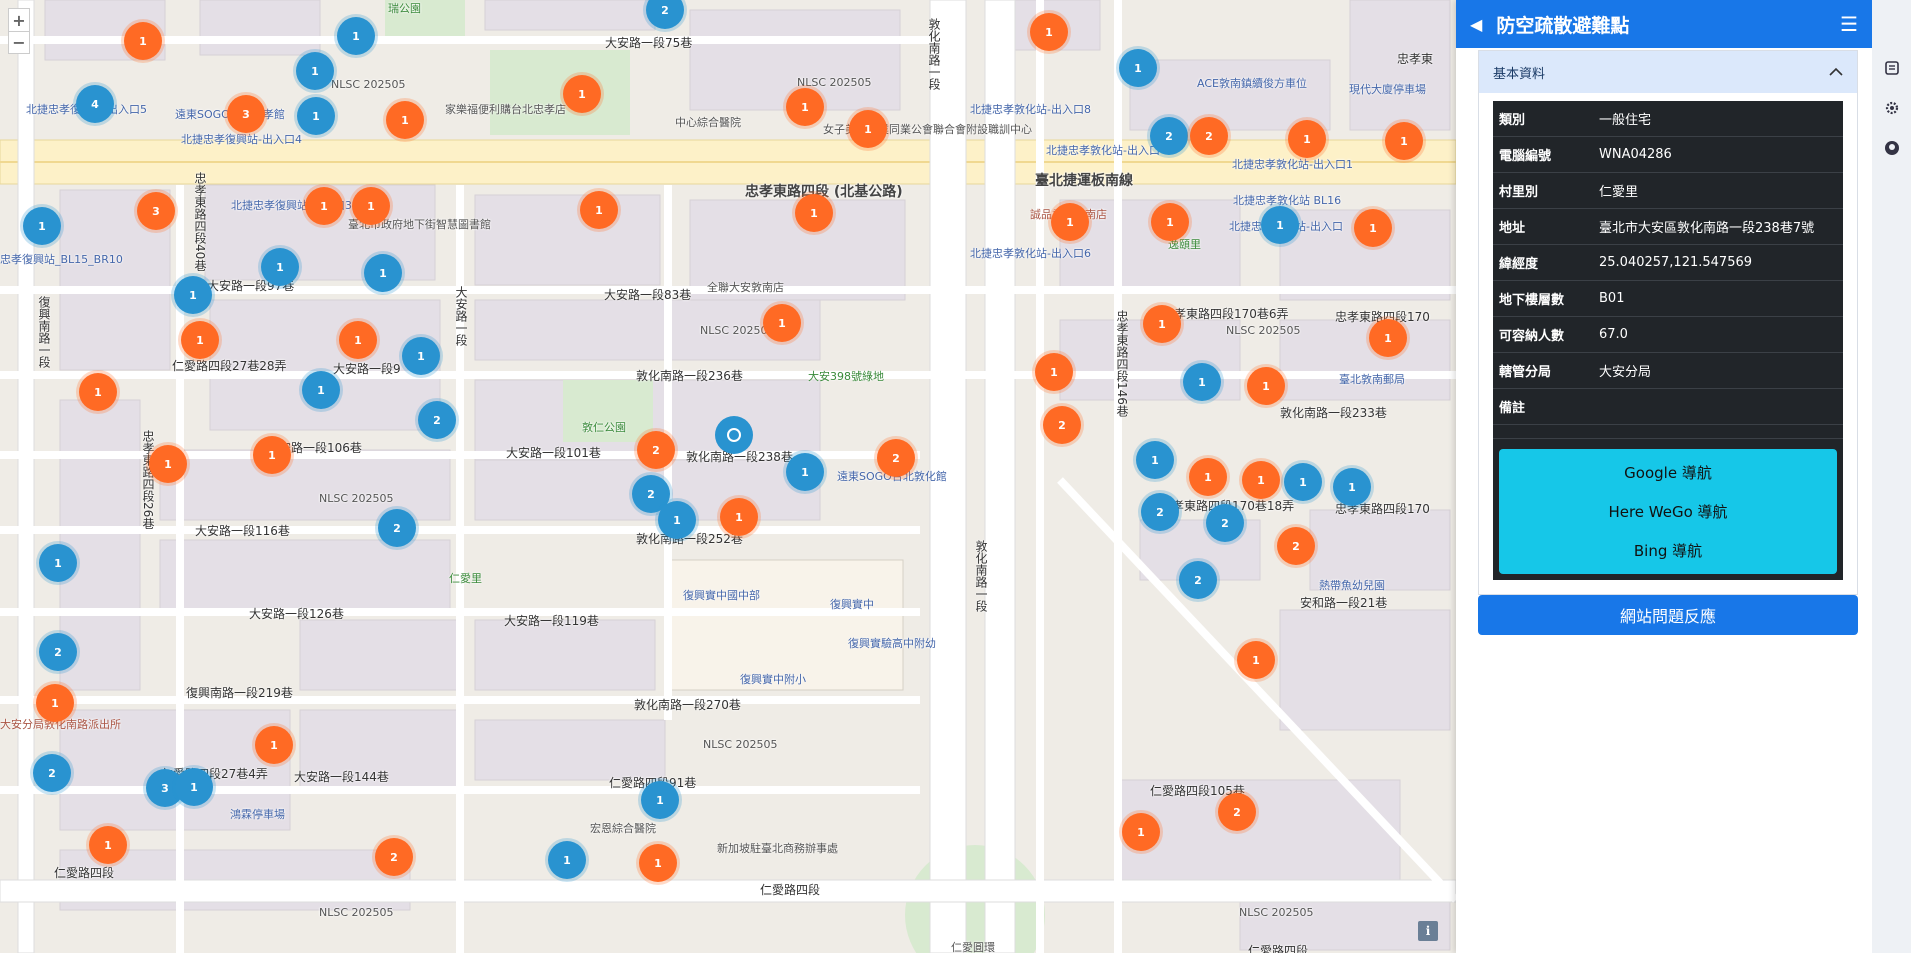 The height and width of the screenshot is (953, 1911). I want to click on menu-icon: ☰, so click(1849, 24).